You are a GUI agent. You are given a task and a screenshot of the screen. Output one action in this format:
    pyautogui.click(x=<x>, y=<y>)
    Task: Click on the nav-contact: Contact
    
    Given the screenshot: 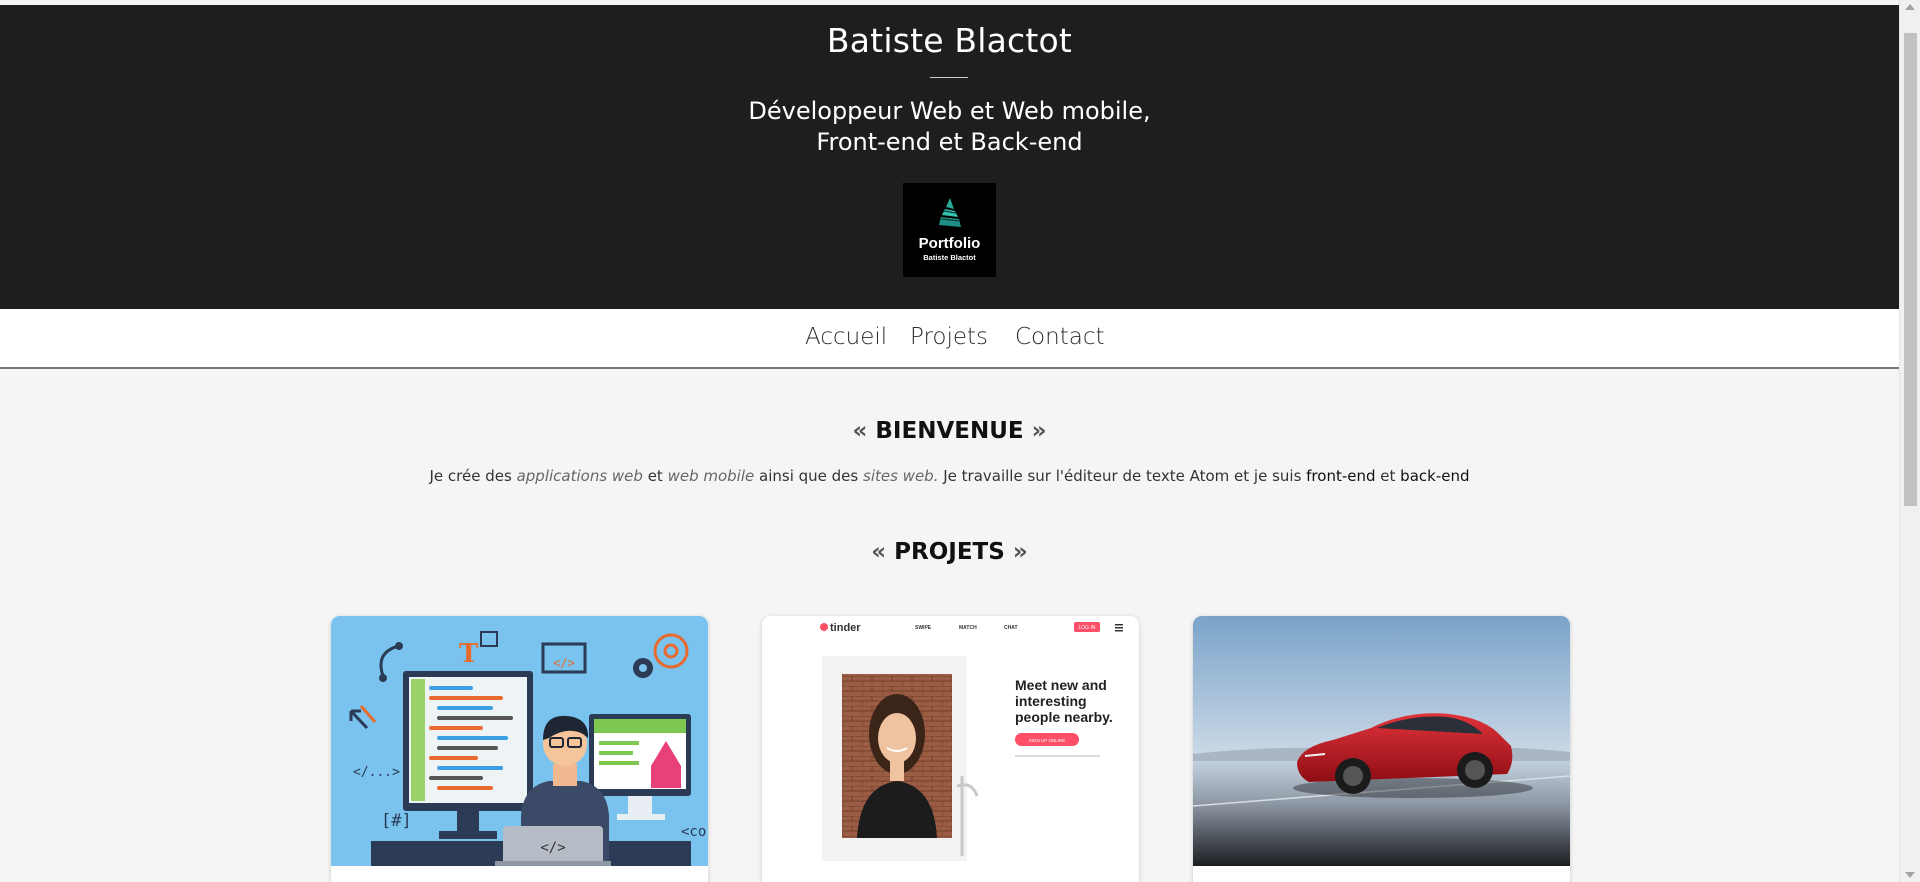 What is the action you would take?
    pyautogui.click(x=1059, y=337)
    